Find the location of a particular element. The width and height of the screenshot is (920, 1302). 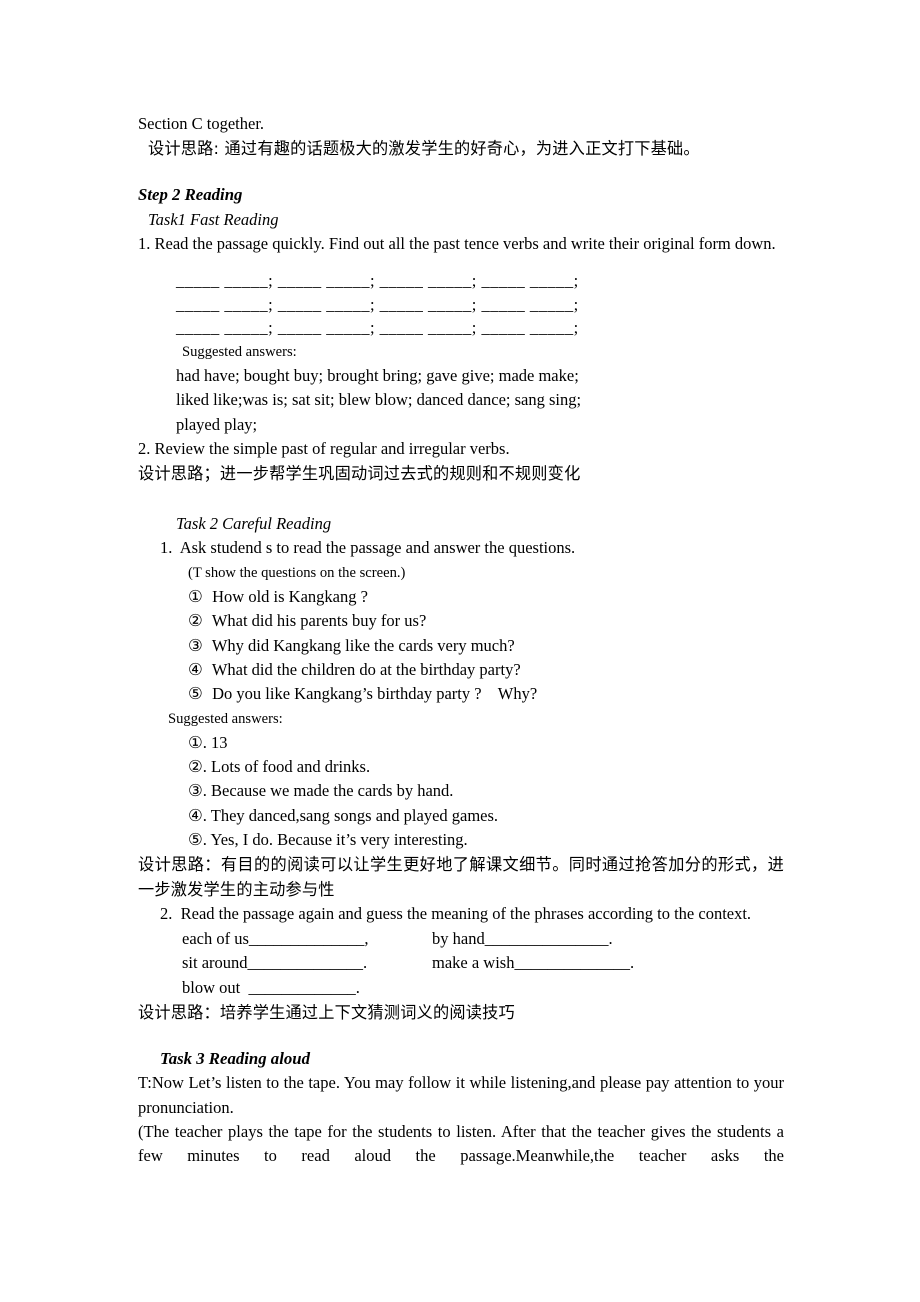

task2-answer: ②. Lots of food and drinks. is located at coordinates (486, 767).